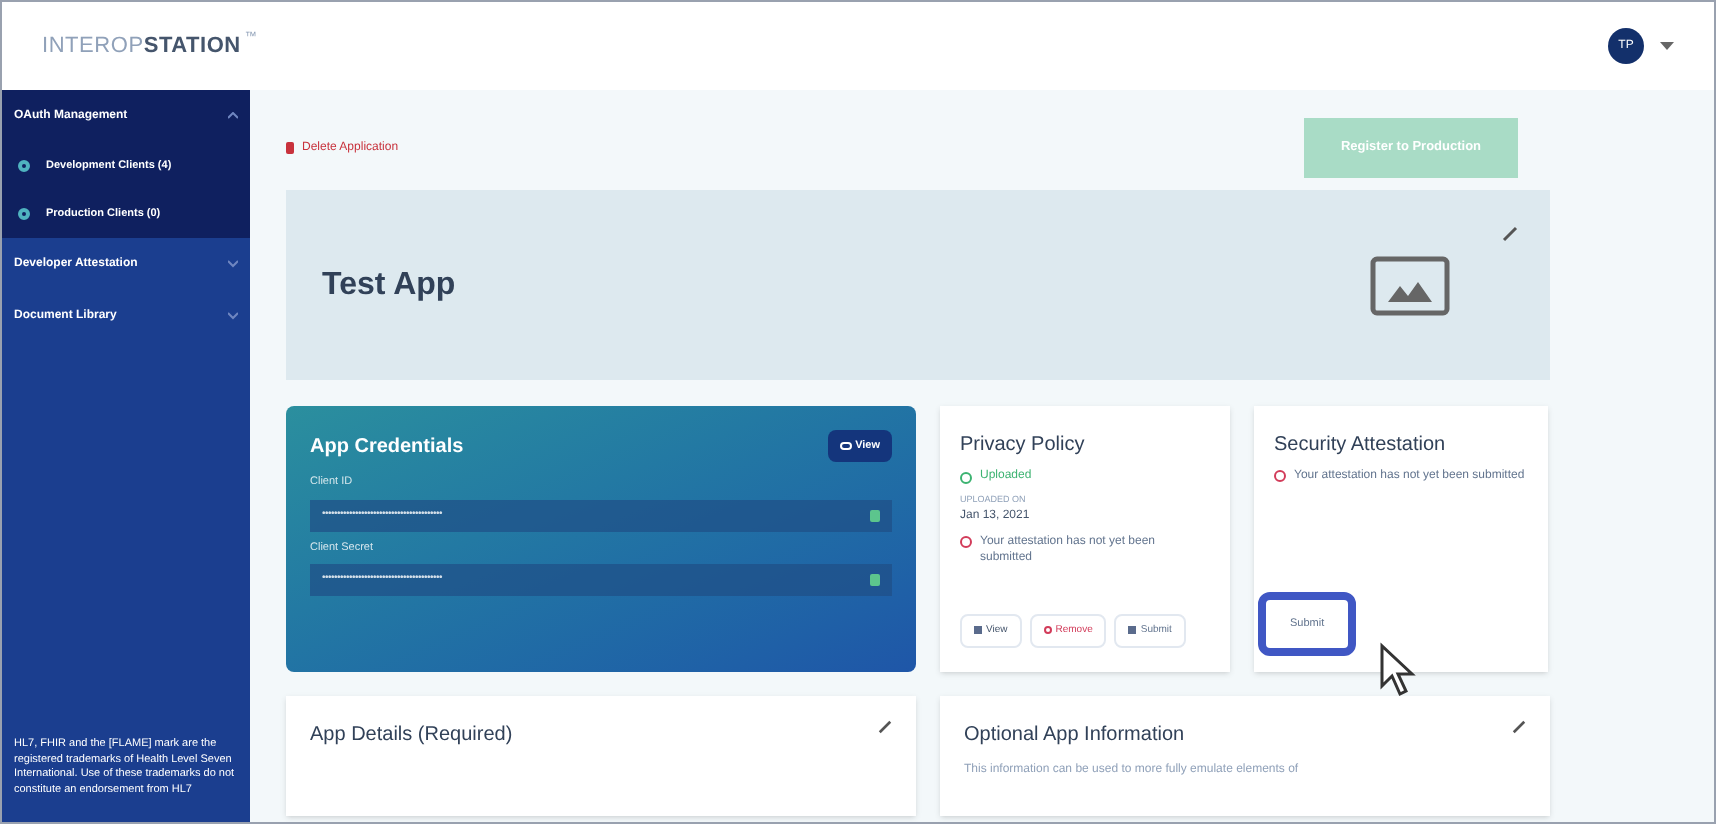 The image size is (1726, 824). I want to click on trash-icon, so click(290, 148).